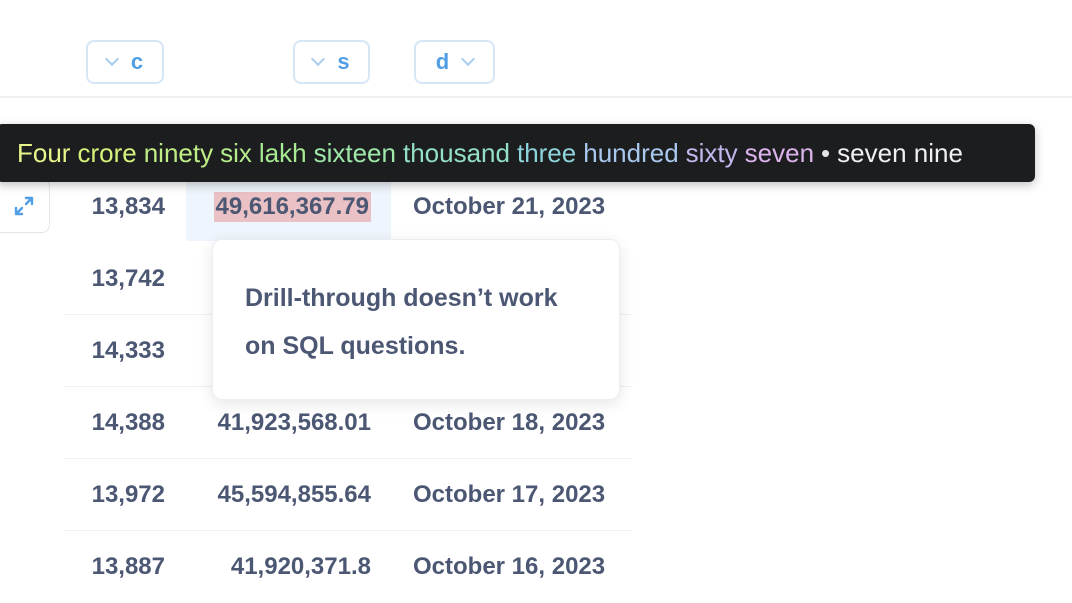 The height and width of the screenshot is (603, 1072). What do you see at coordinates (128, 567) in the screenshot?
I see `table-cell-c: 13,887` at bounding box center [128, 567].